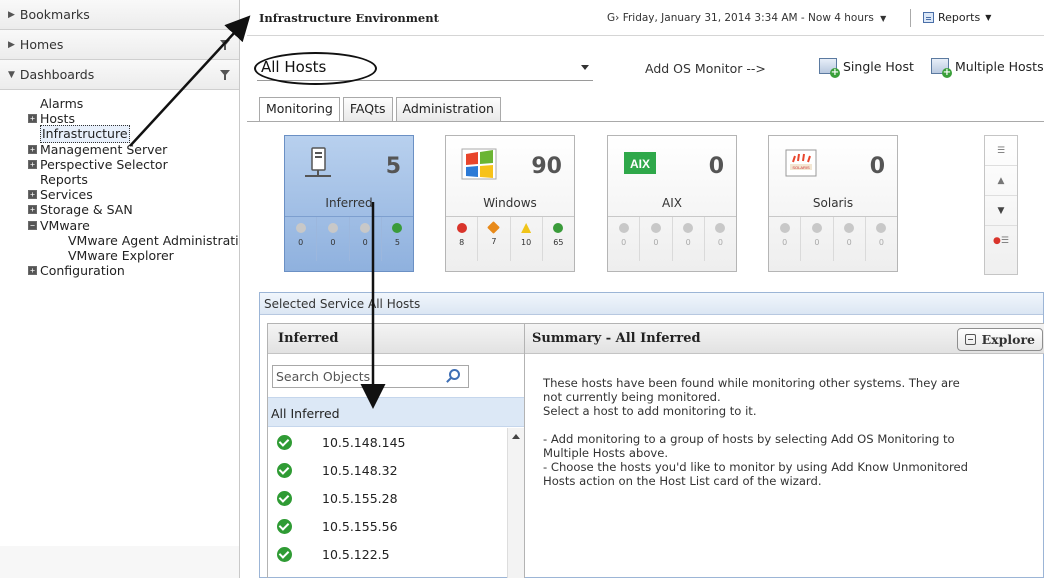 The height and width of the screenshot is (578, 1044). I want to click on search-placeholder: Search Objects, so click(323, 376).